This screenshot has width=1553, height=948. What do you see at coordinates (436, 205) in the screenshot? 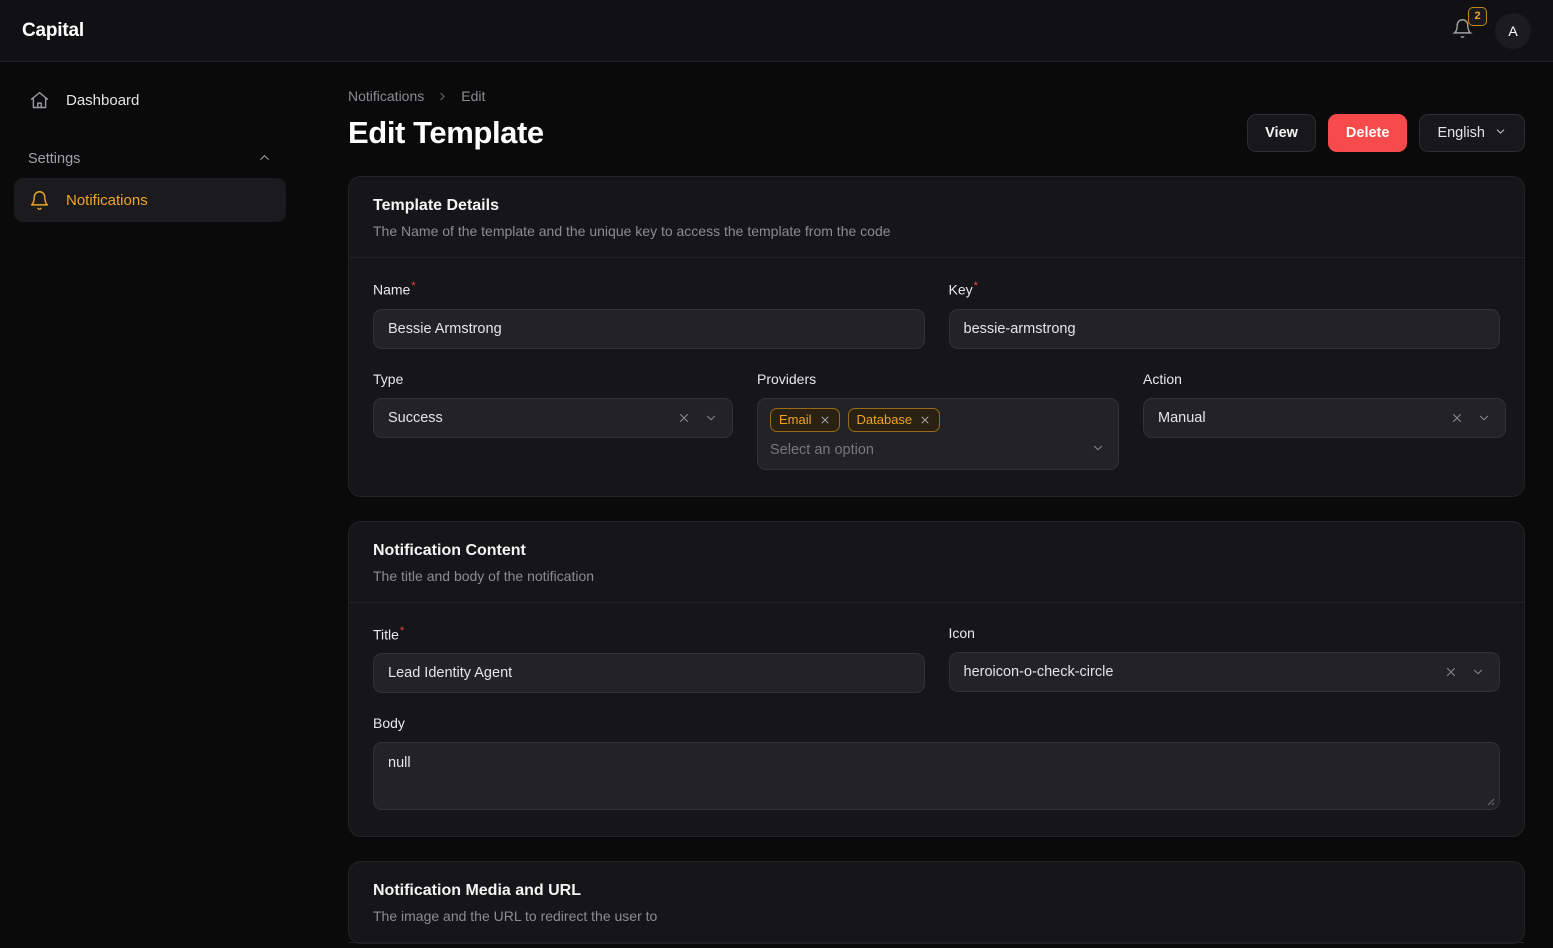
I see `card-title: Template Details` at bounding box center [436, 205].